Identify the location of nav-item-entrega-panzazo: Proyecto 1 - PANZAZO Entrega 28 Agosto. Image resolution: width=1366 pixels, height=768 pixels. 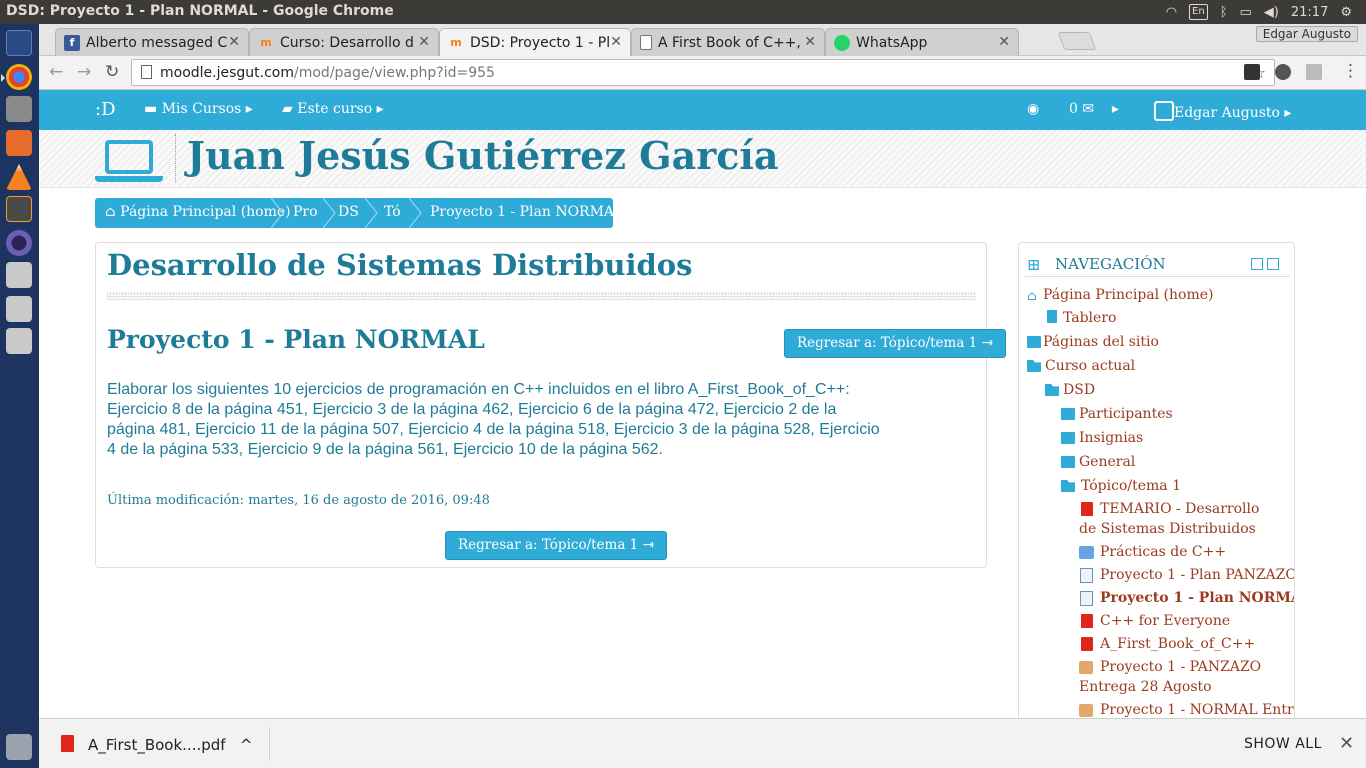
(1184, 677).